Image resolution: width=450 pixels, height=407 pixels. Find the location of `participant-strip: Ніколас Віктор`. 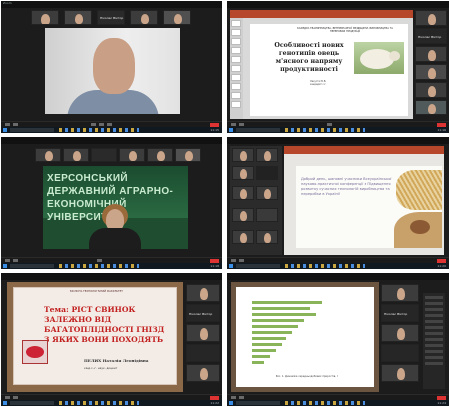

participant-strip: Ніколас Віктор is located at coordinates (204, 338).